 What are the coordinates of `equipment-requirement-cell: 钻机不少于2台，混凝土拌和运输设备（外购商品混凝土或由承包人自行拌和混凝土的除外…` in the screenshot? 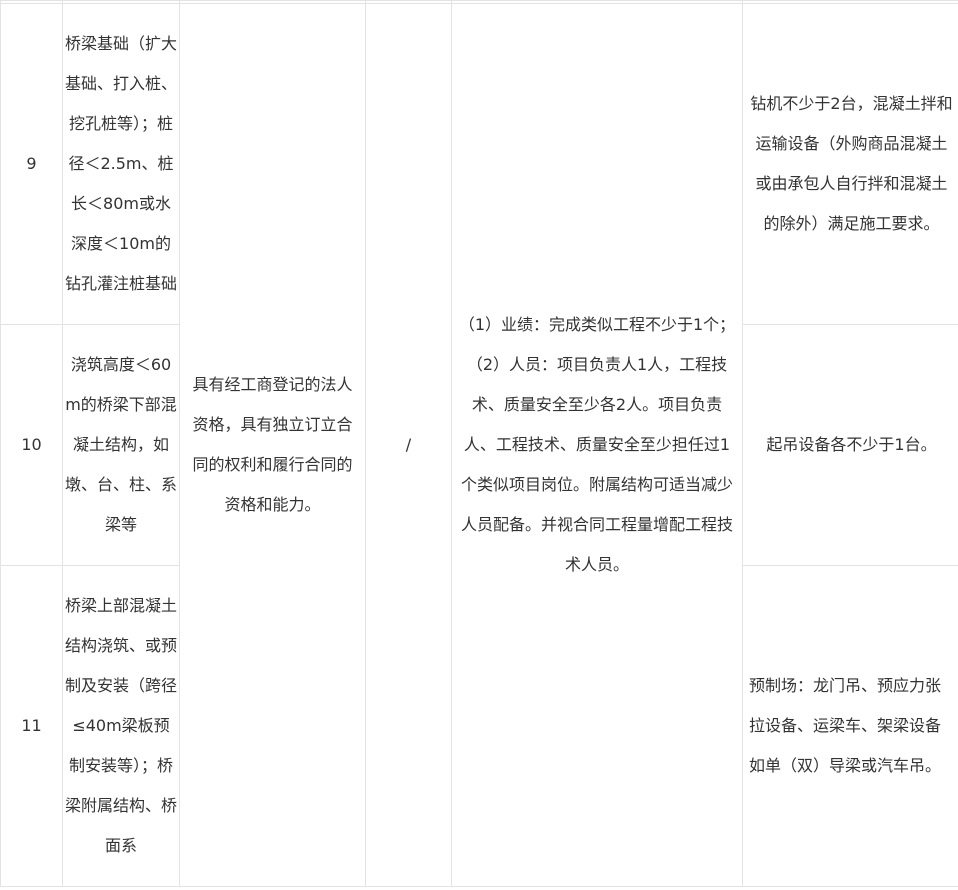 It's located at (850, 164).